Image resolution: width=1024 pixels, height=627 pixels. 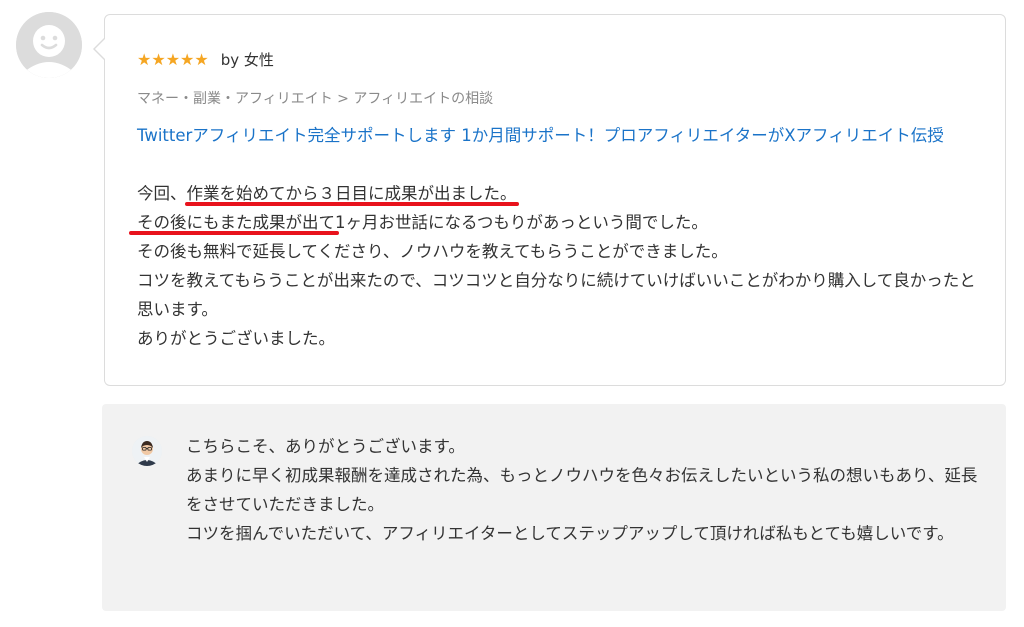 I want to click on seller-avatar, so click(x=147, y=451).